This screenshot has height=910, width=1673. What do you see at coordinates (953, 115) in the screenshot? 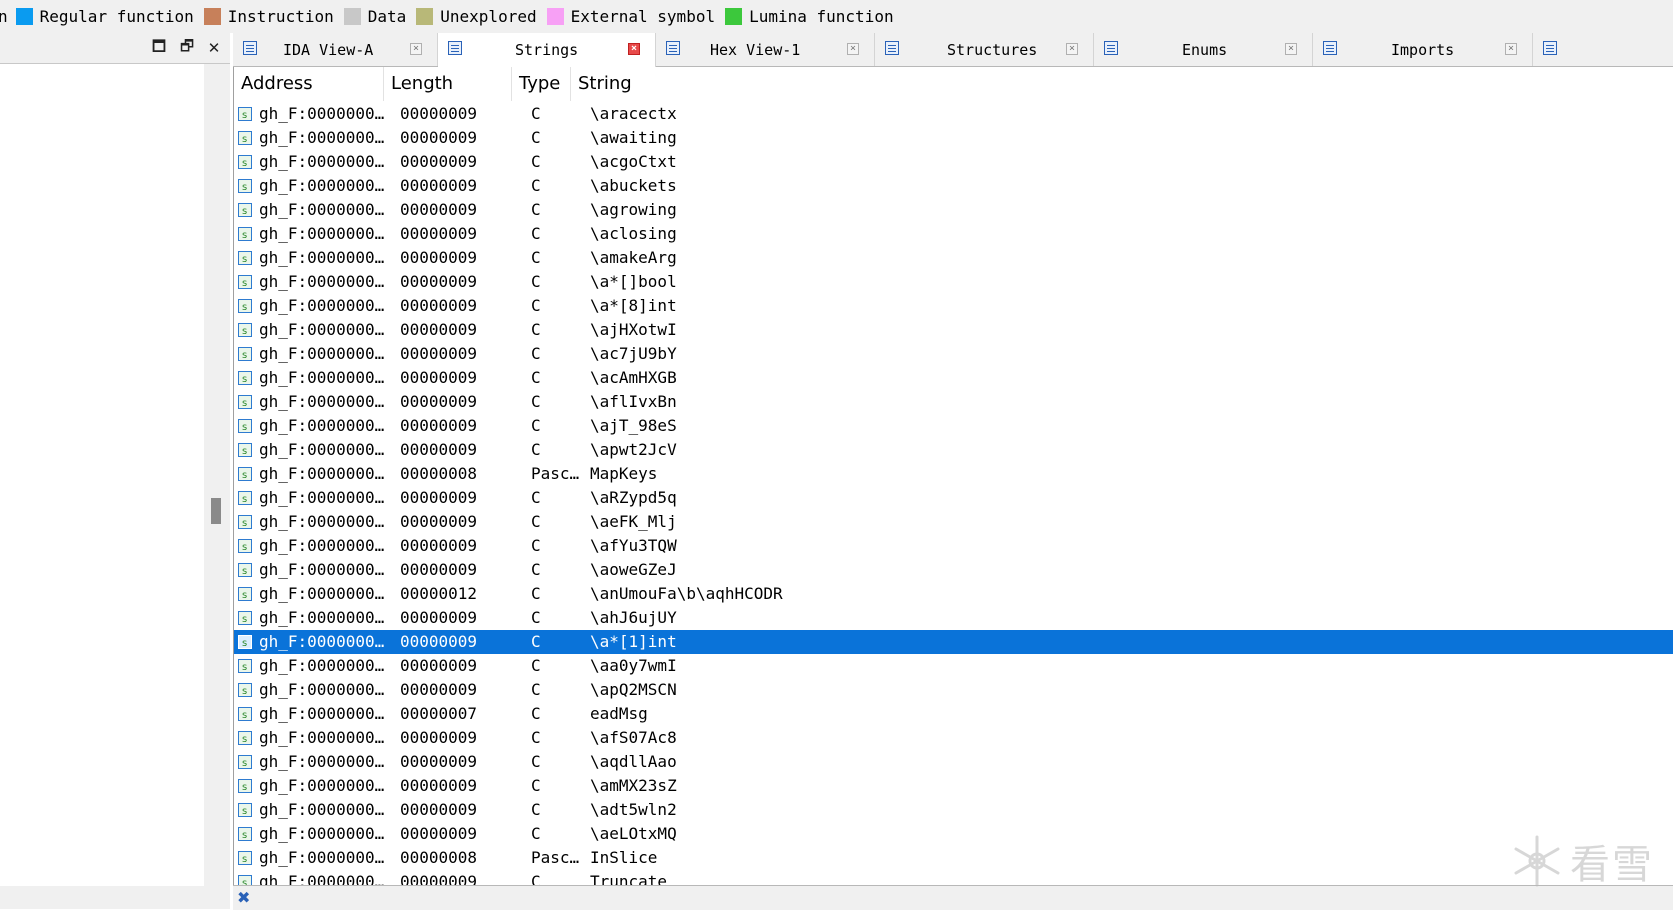
I see `table-row: gh_F:0000000… 00000009 C \aracectx` at bounding box center [953, 115].